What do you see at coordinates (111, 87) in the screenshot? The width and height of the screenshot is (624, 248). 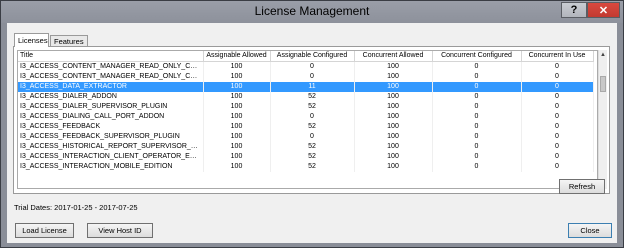 I see `license-title-cell: I3_ACCESS_DATA_EXTRACTOR` at bounding box center [111, 87].